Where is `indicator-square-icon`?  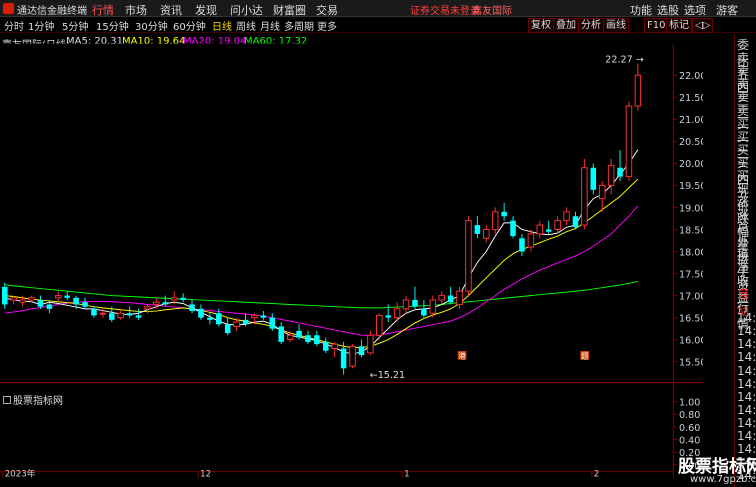
indicator-square-icon is located at coordinates (7, 400).